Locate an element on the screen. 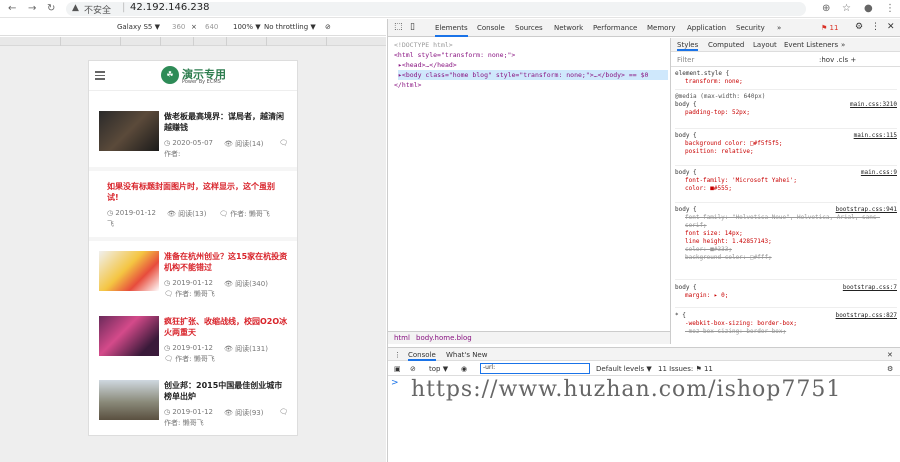  rule-prop: line height: 1.42857143; is located at coordinates (791, 242).